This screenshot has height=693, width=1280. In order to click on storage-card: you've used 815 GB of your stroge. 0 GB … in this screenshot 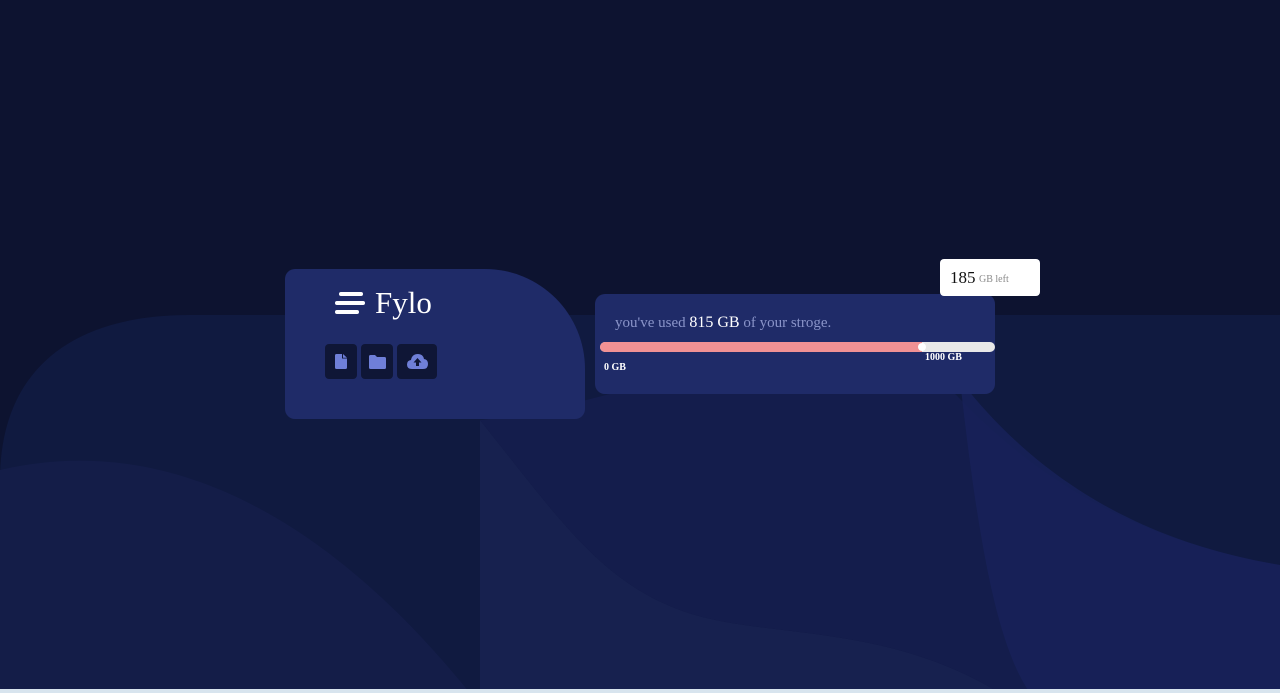, I will do `click(795, 344)`.